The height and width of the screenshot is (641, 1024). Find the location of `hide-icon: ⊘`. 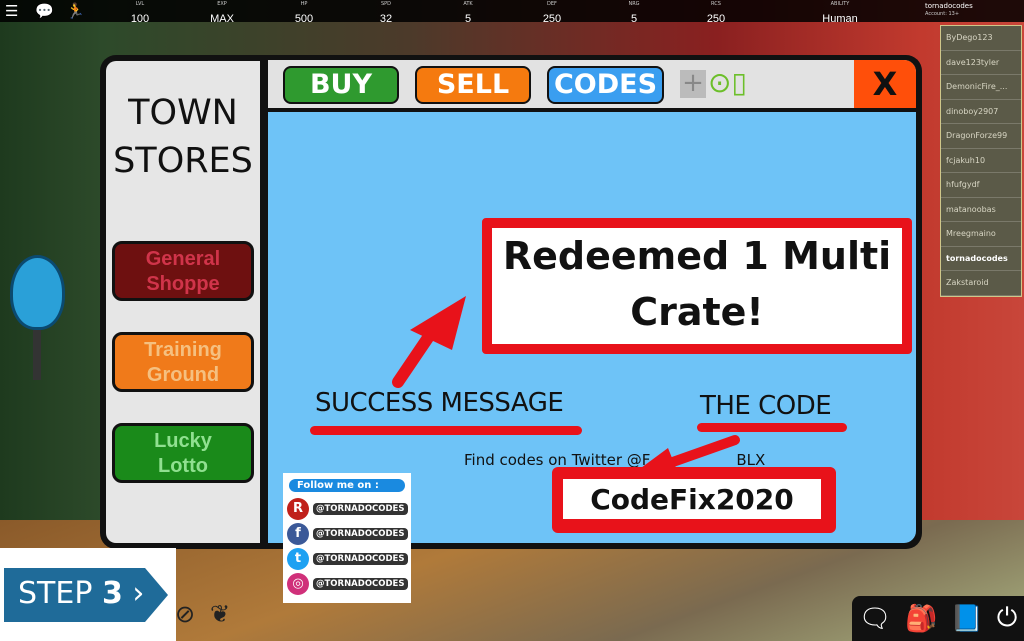

hide-icon: ⊘ is located at coordinates (185, 614).